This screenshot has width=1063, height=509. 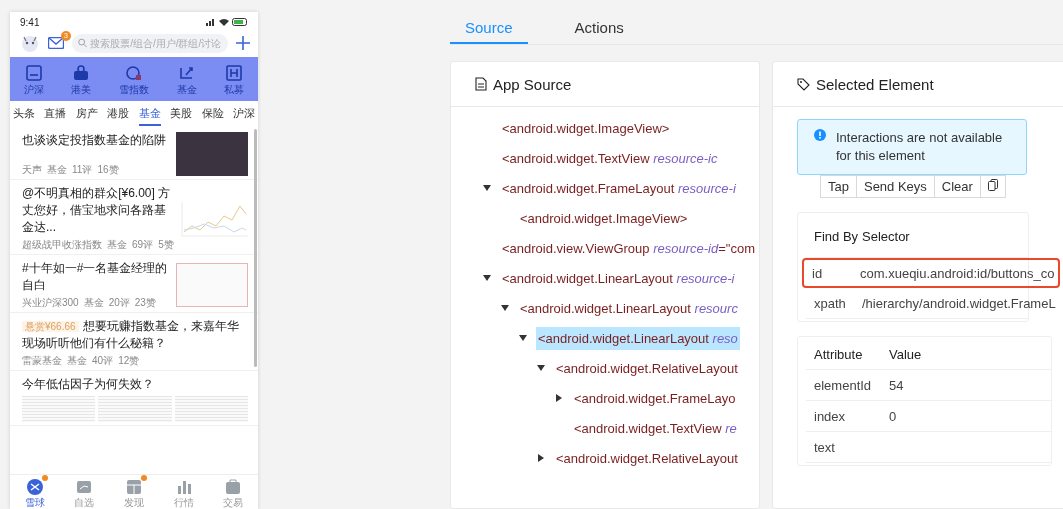 What do you see at coordinates (481, 84) in the screenshot?
I see `document-icon` at bounding box center [481, 84].